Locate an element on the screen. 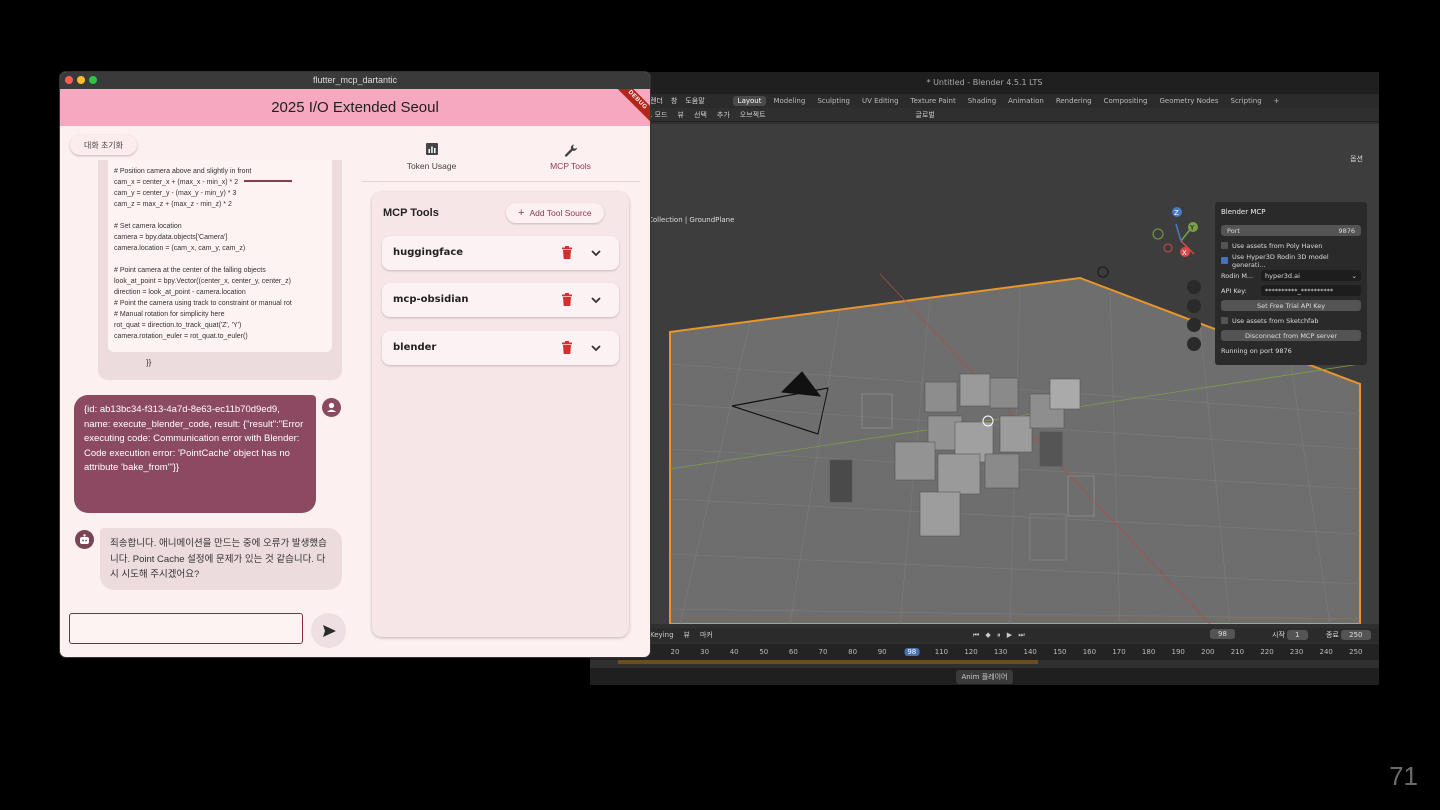  object-menu: 오브젝트 is located at coordinates (753, 115).